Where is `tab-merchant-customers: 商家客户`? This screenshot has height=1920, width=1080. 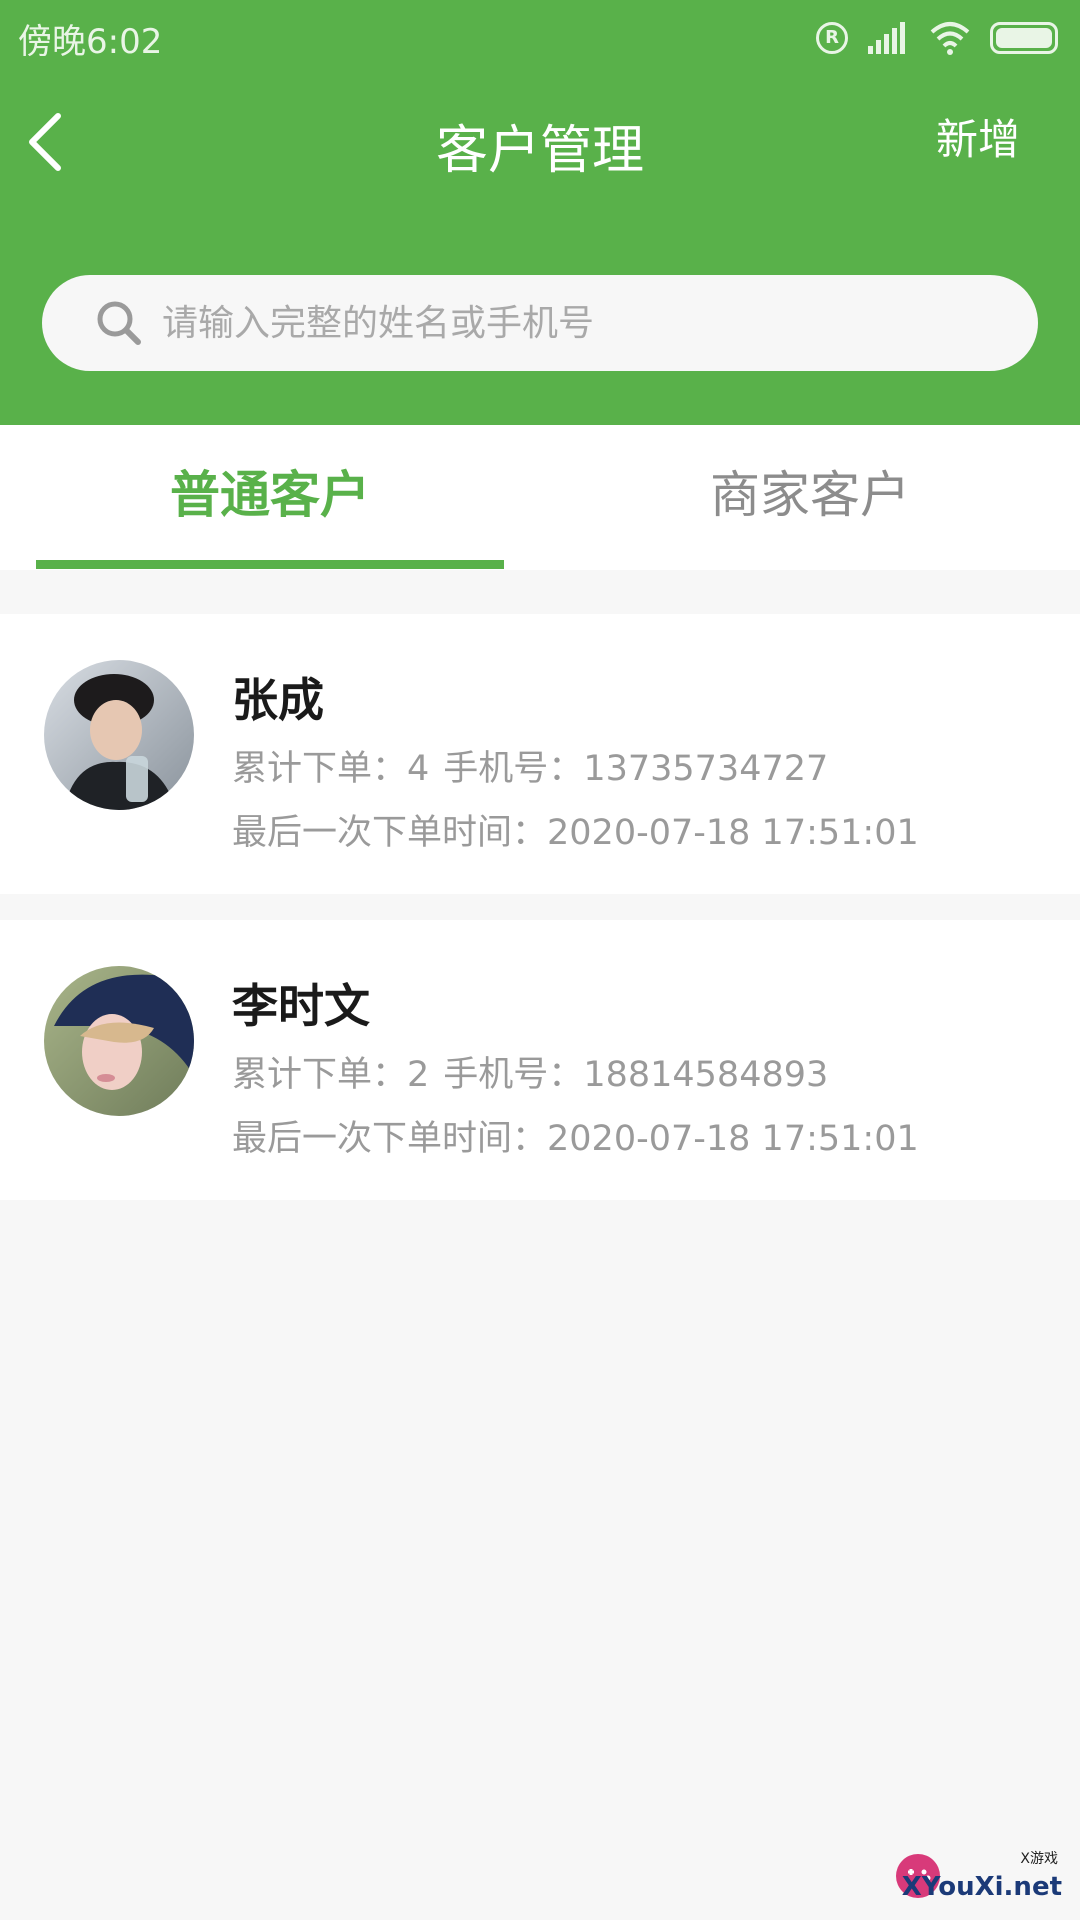
tab-merchant-customers: 商家客户 is located at coordinates (810, 497).